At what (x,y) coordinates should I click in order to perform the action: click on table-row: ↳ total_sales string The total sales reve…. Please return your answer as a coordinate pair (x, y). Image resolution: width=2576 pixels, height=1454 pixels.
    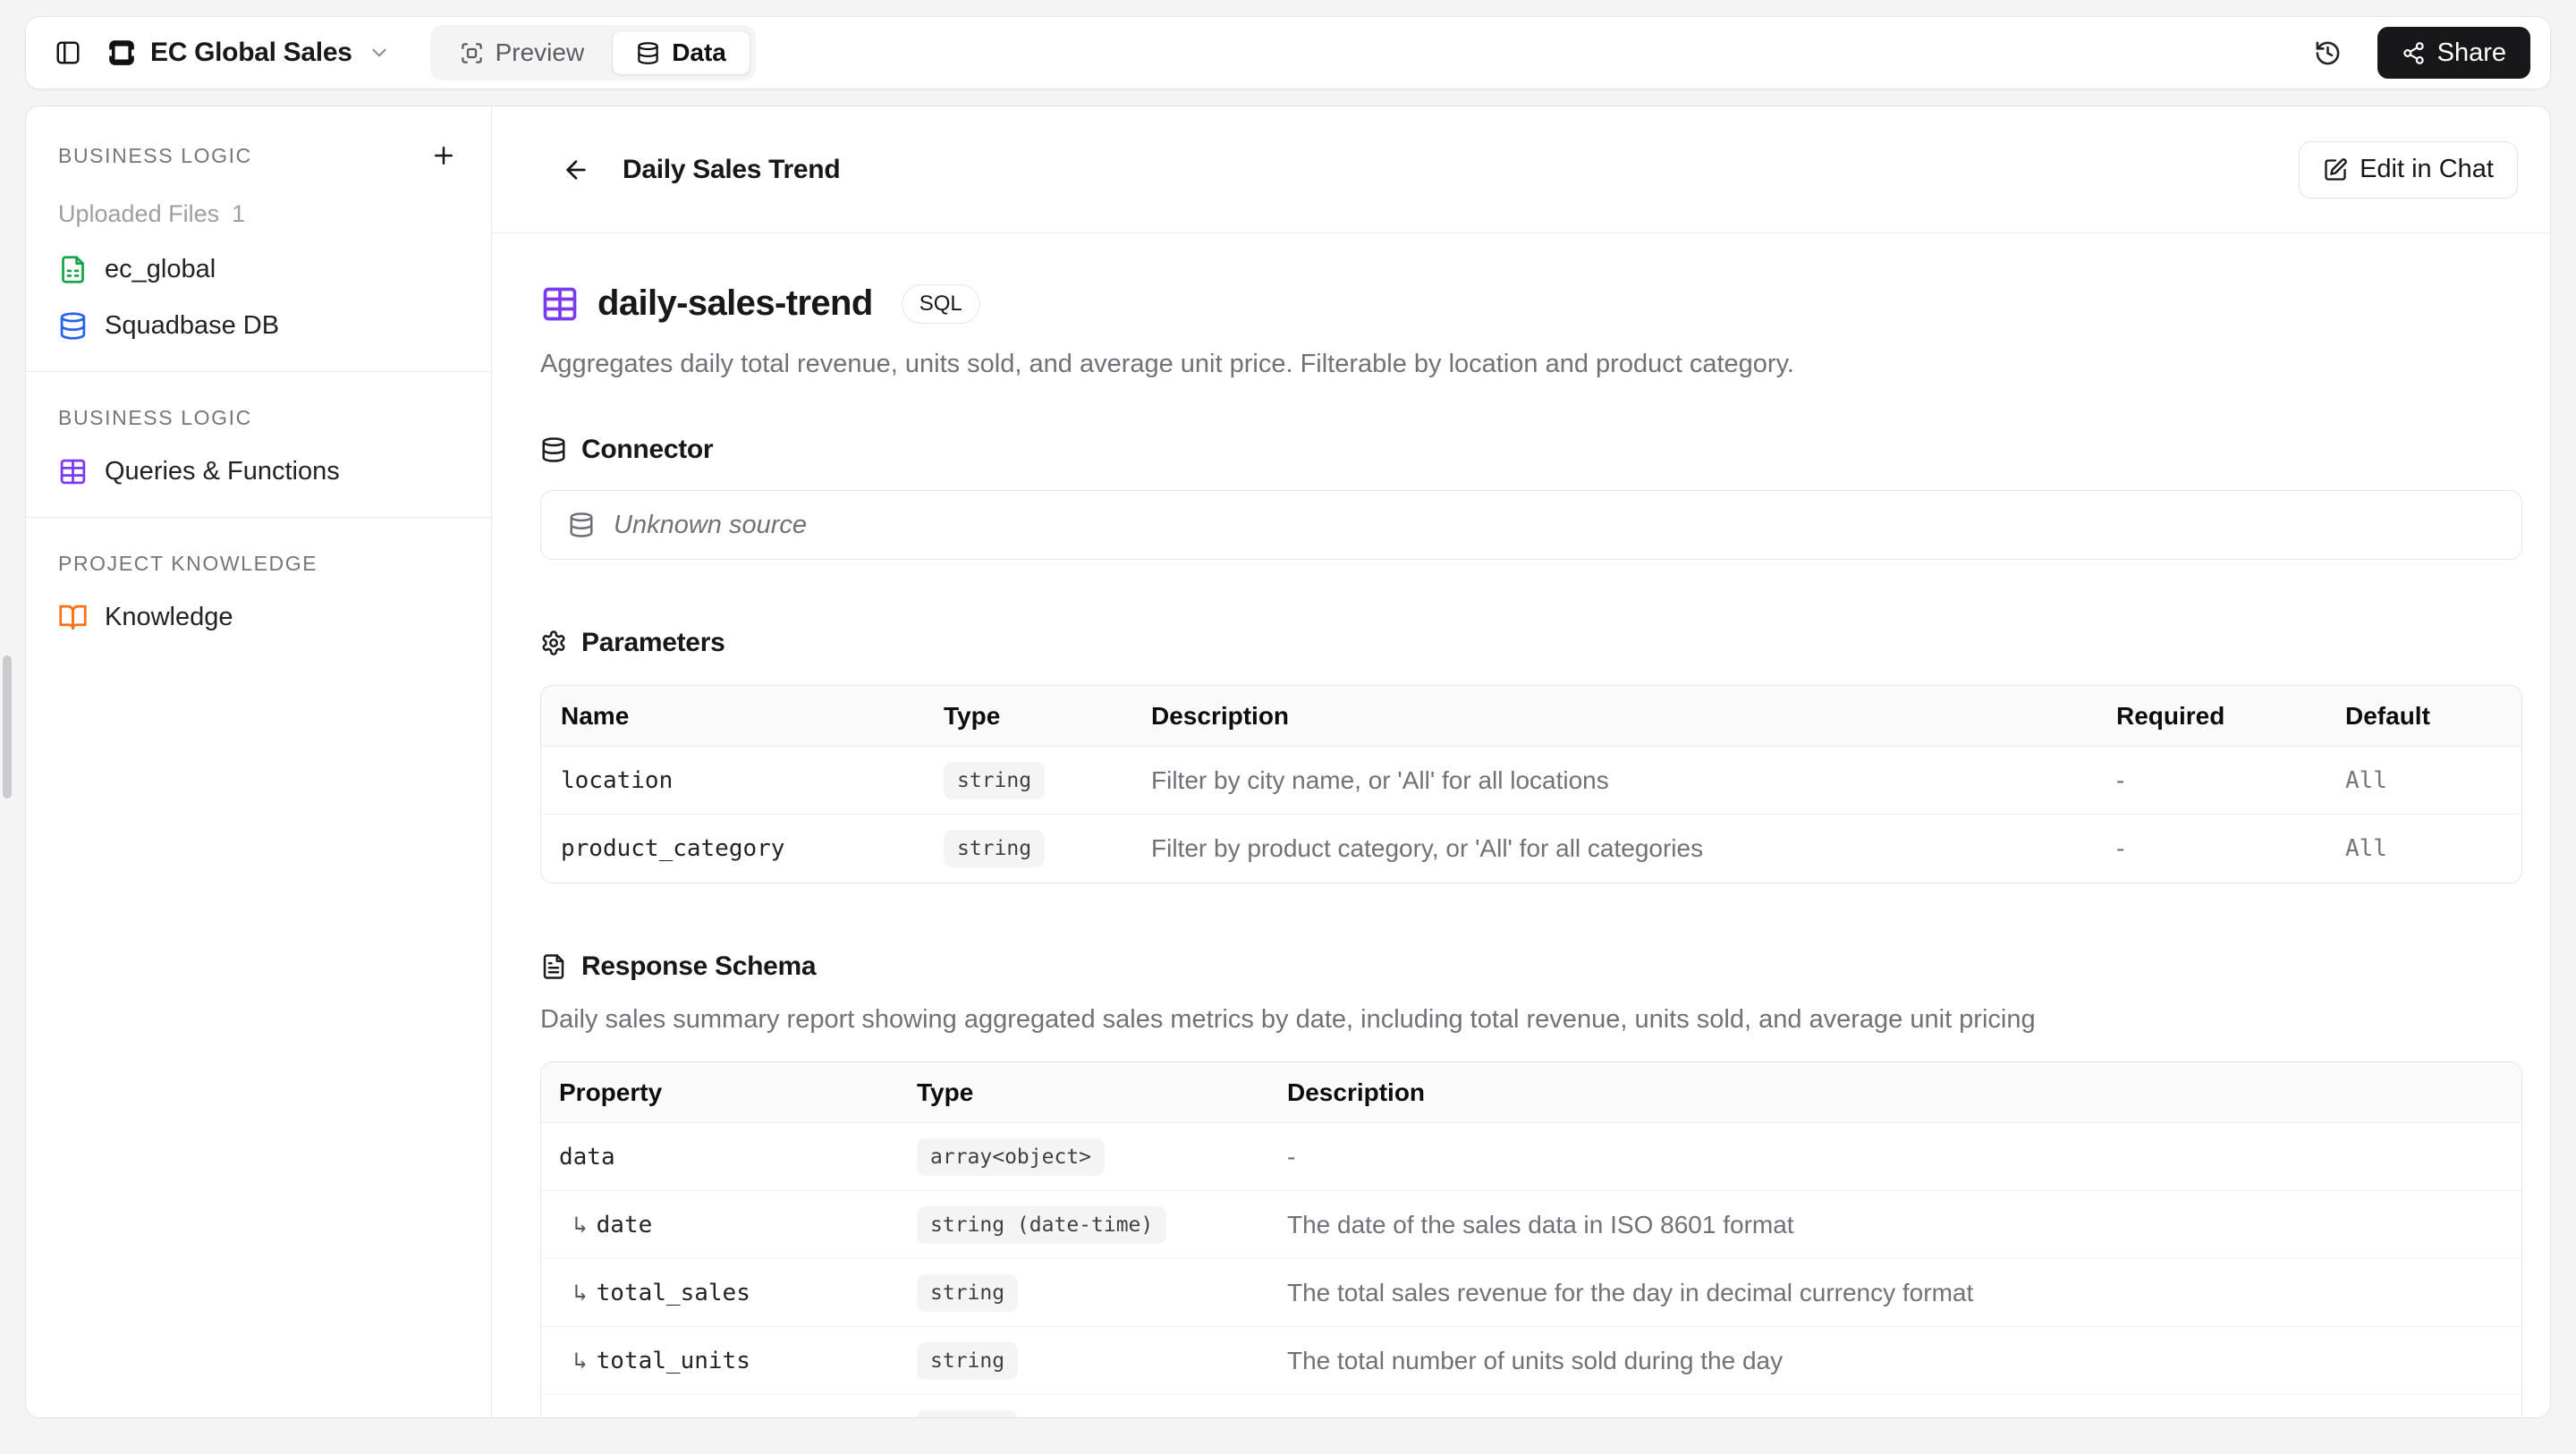
    Looking at the image, I should click on (1531, 1293).